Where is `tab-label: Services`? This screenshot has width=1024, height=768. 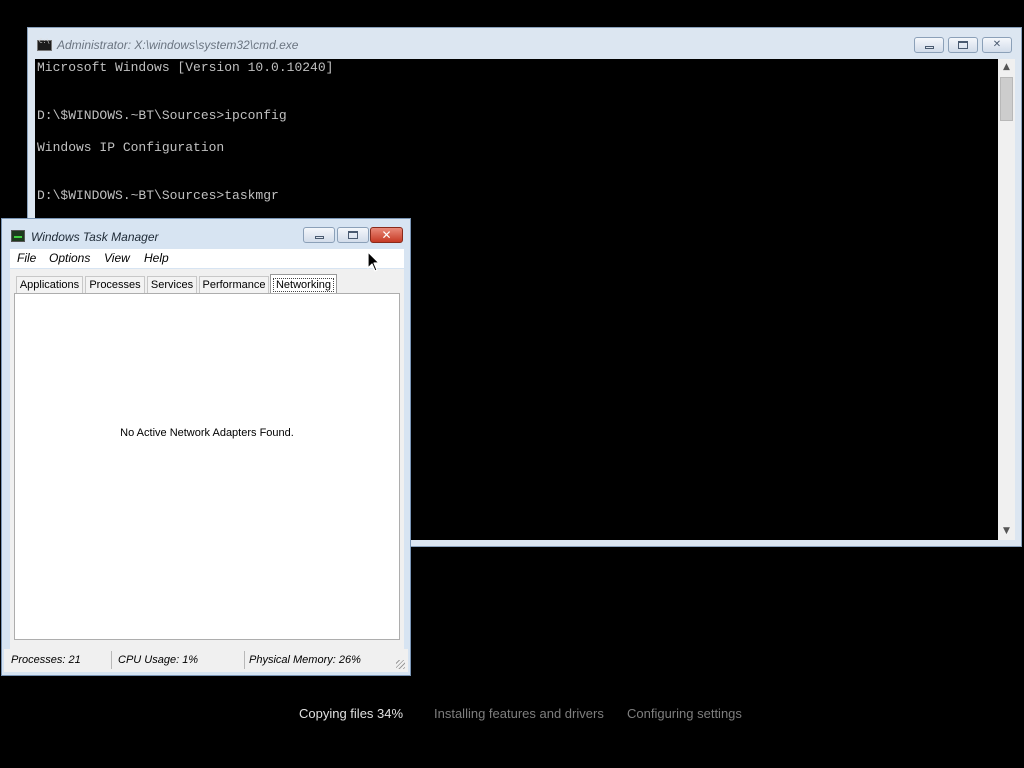
tab-label: Services is located at coordinates (172, 285).